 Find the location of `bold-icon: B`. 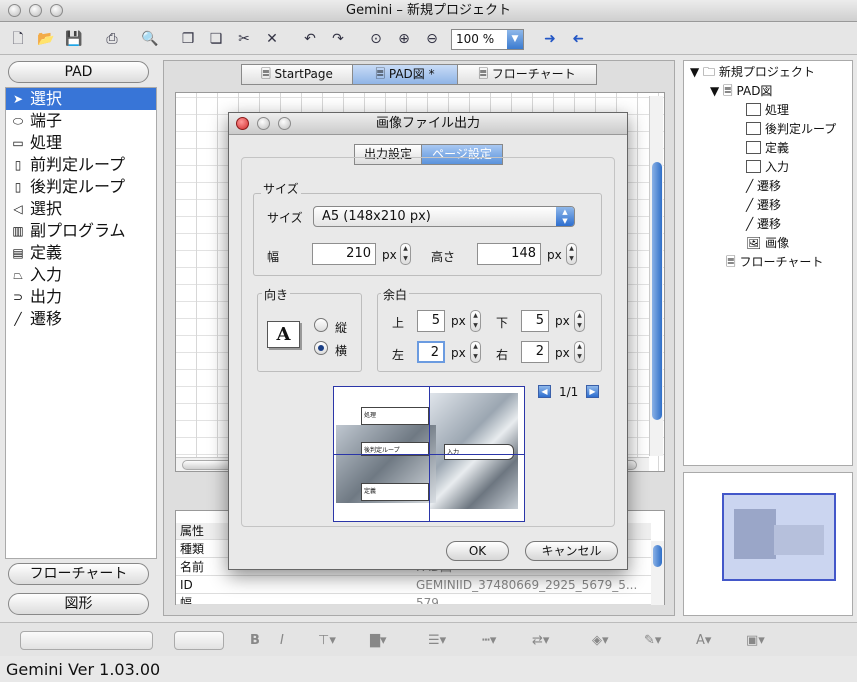

bold-icon: B is located at coordinates (255, 640).